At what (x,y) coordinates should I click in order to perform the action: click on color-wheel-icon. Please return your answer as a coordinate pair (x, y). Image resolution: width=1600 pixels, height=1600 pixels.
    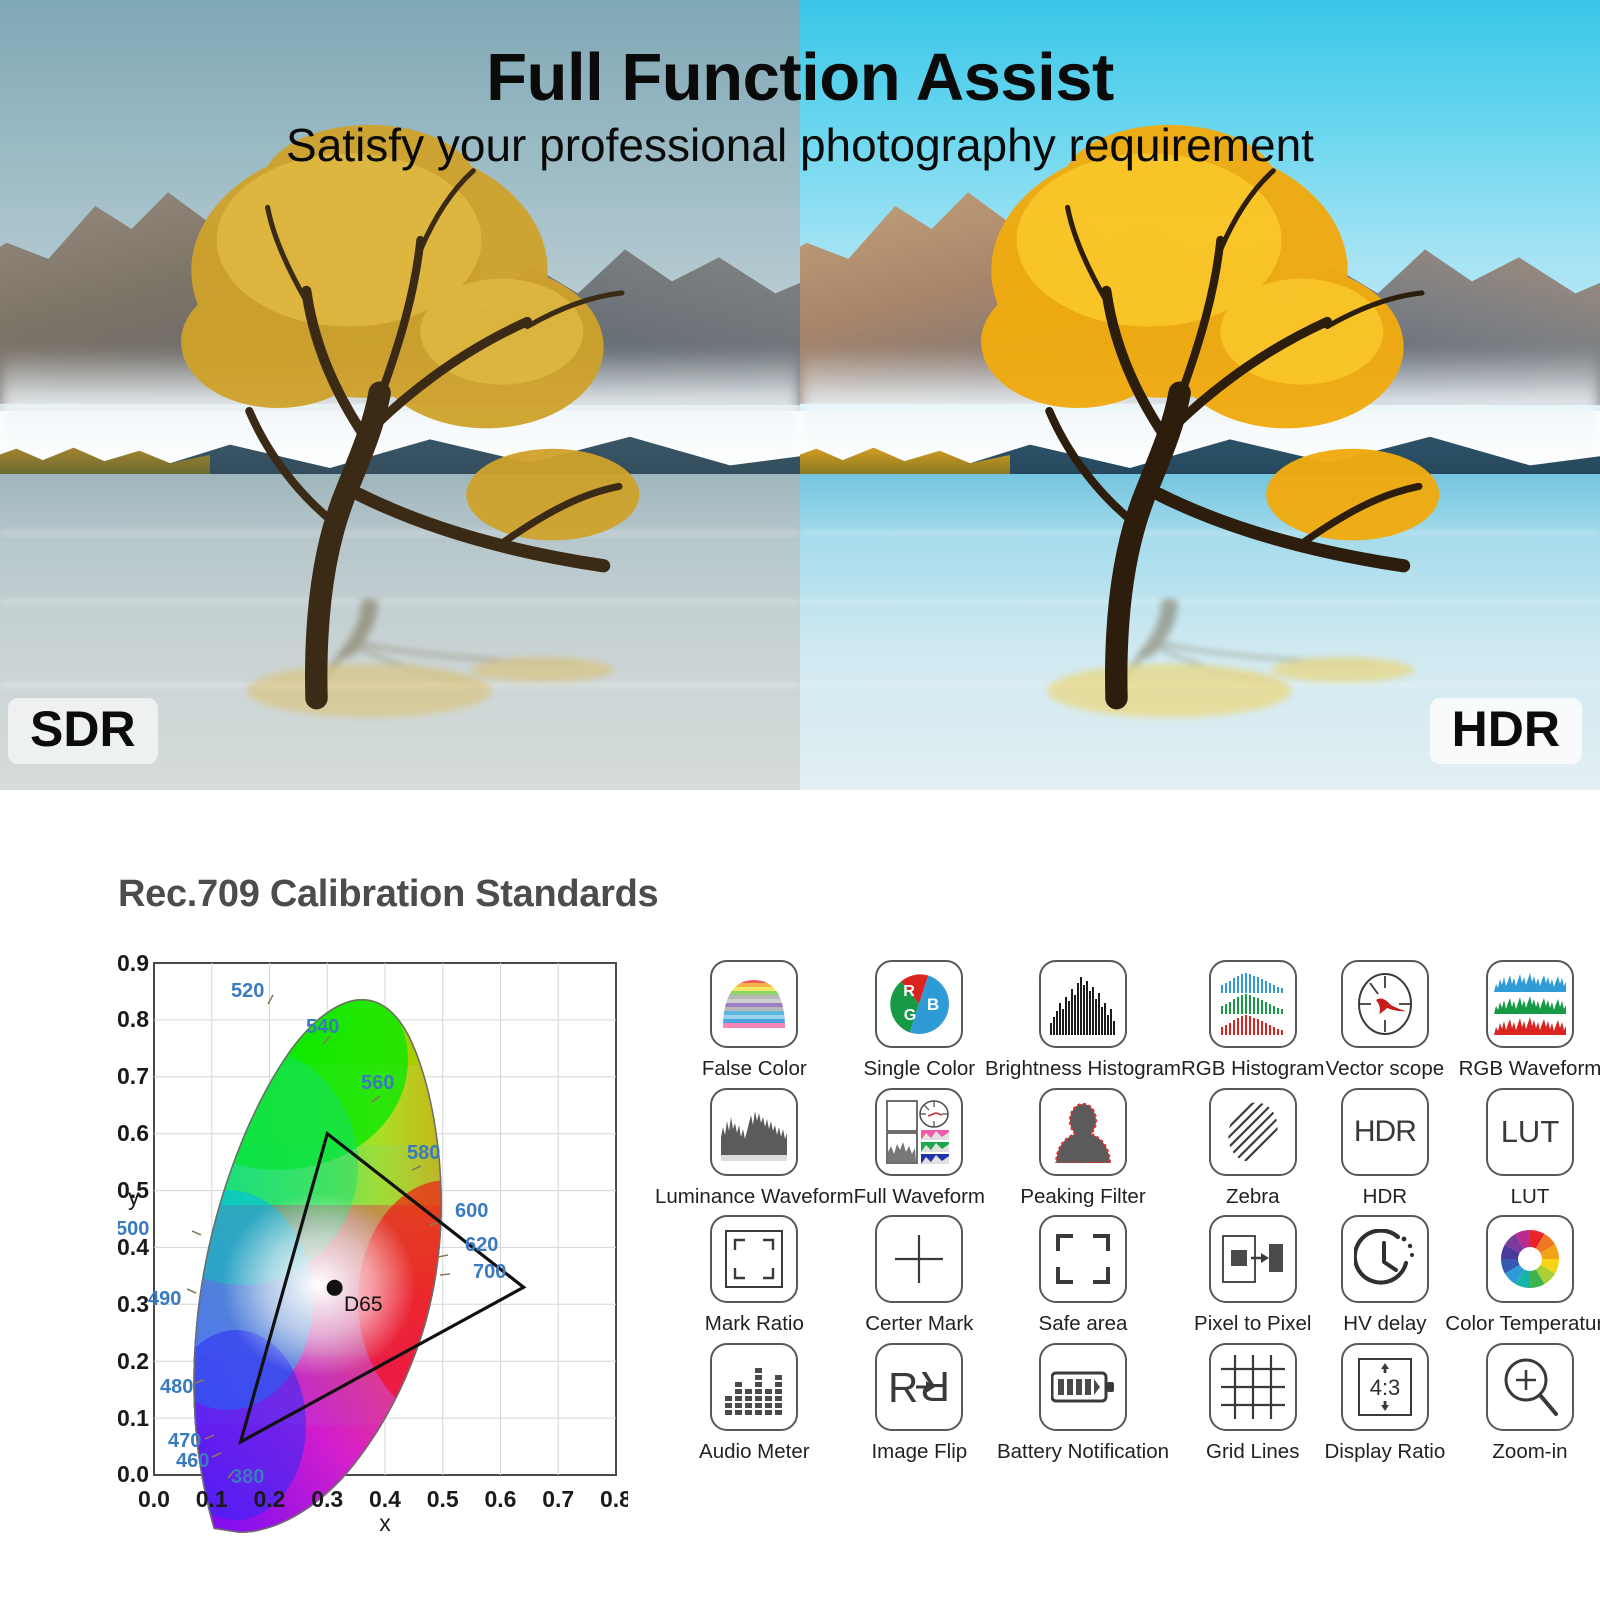
    Looking at the image, I should click on (1529, 1259).